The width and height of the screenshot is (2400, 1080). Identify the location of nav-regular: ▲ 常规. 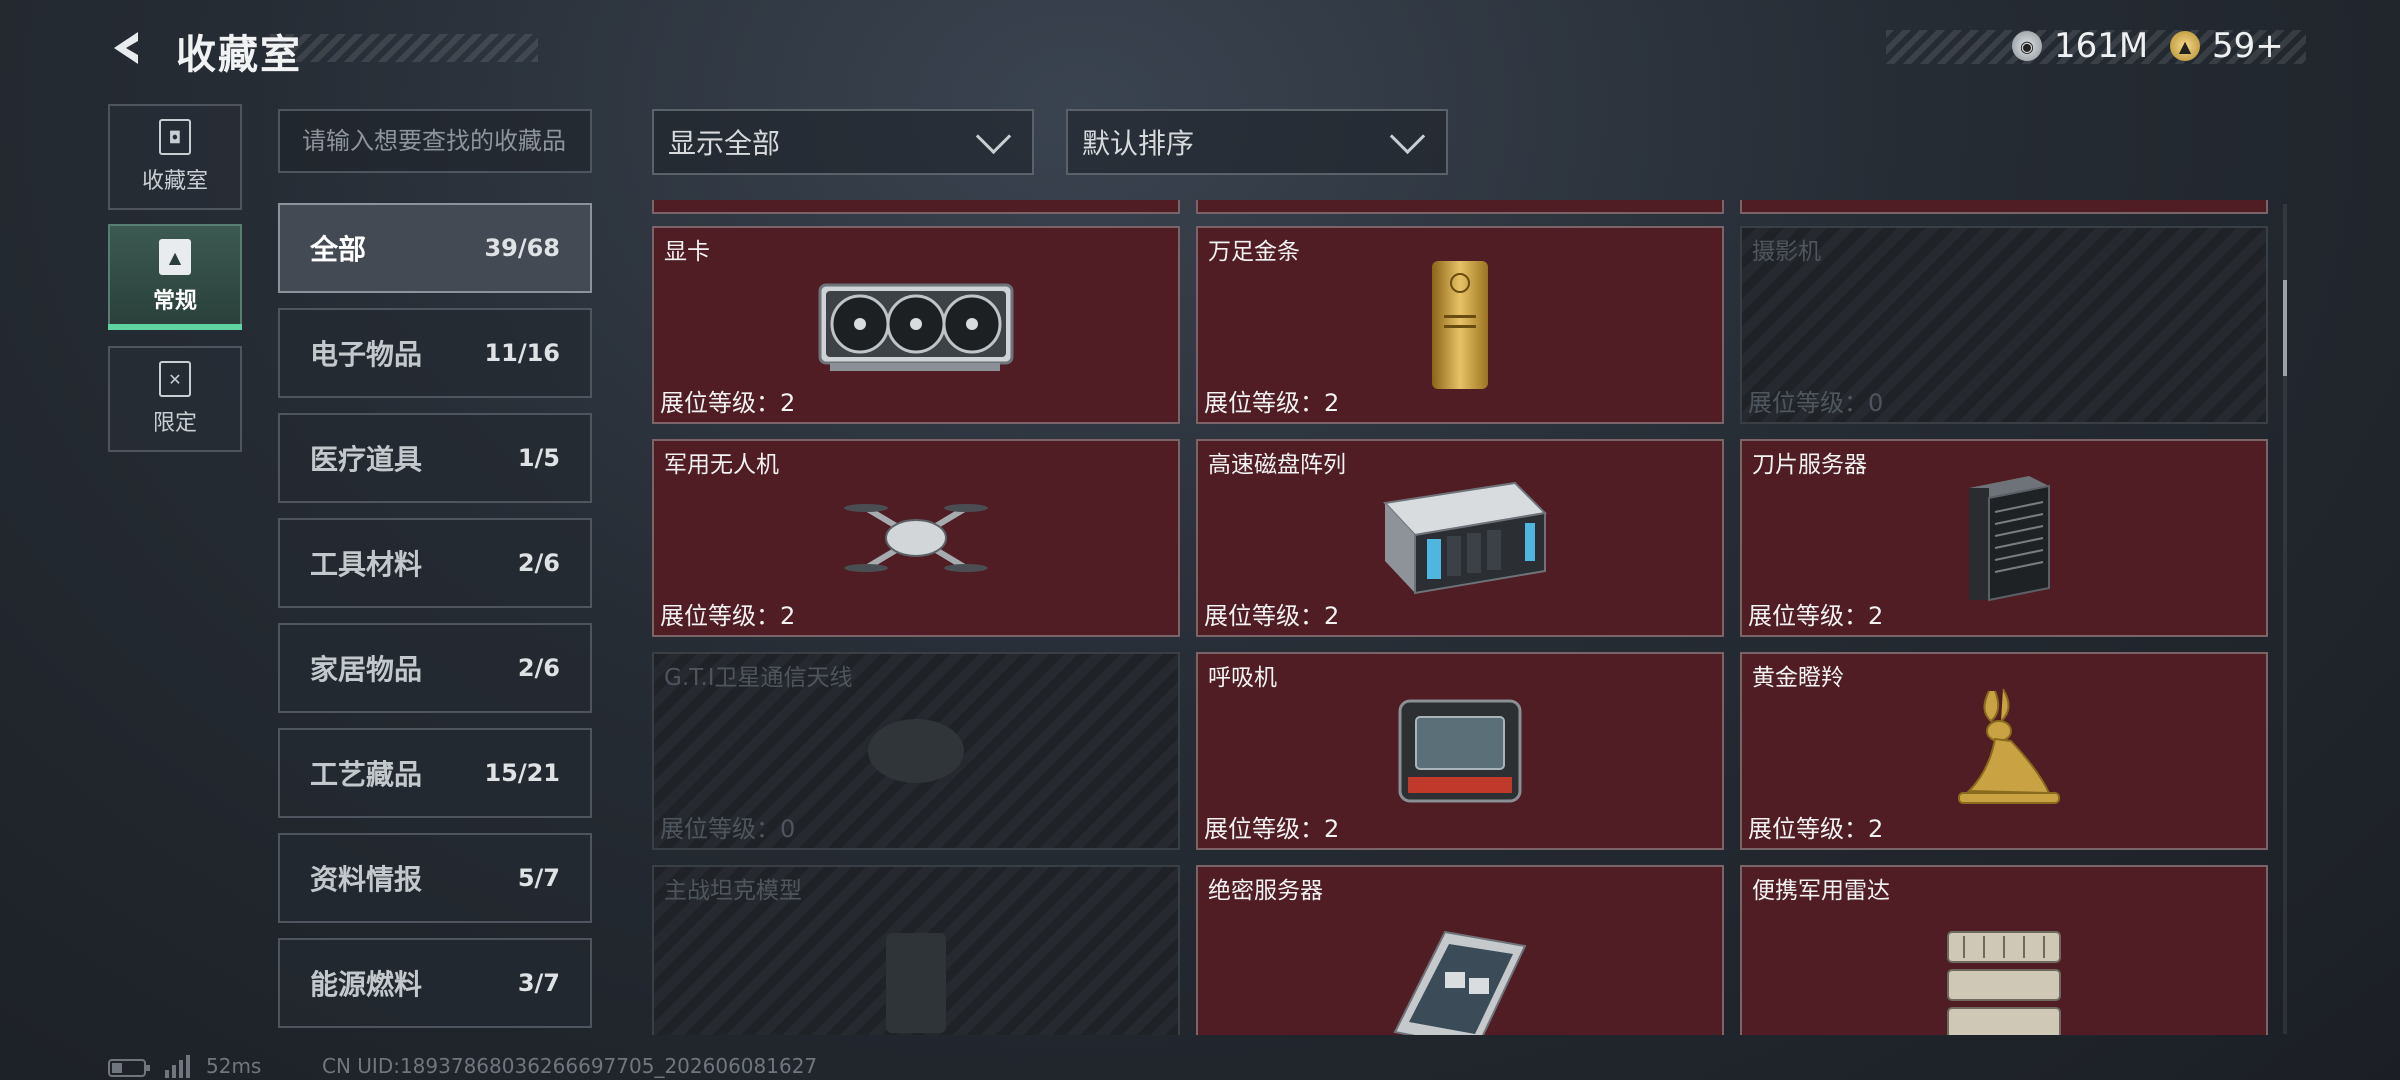
(175, 277).